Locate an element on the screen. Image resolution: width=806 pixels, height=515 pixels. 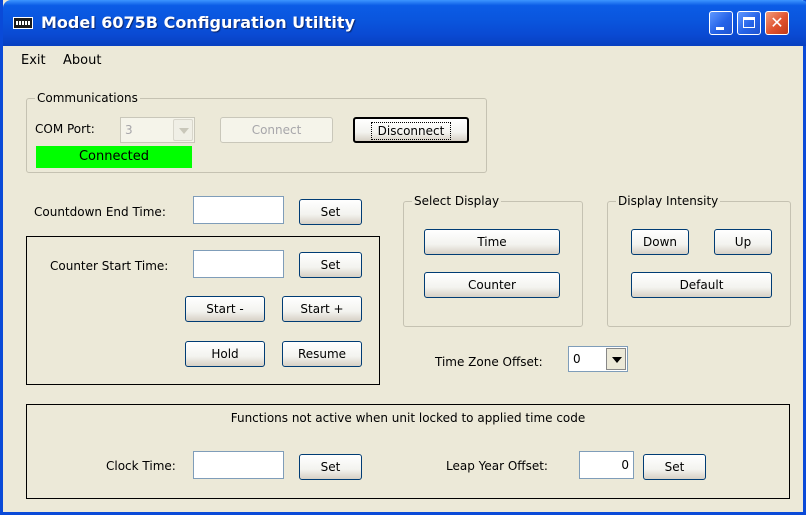
intensity-up-button: Up is located at coordinates (743, 242).